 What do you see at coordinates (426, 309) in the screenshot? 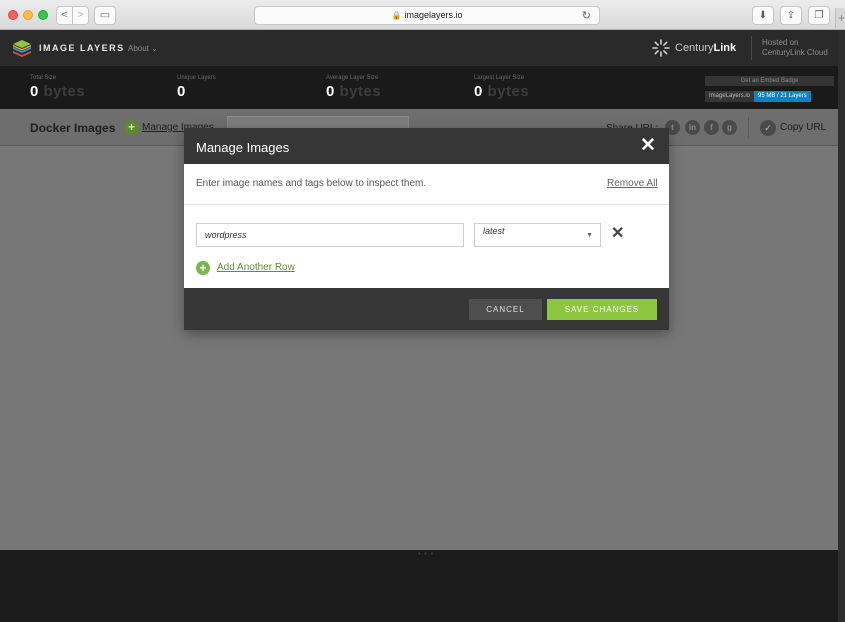
I see `modal-footer: CANCEL SAVE CHANGES` at bounding box center [426, 309].